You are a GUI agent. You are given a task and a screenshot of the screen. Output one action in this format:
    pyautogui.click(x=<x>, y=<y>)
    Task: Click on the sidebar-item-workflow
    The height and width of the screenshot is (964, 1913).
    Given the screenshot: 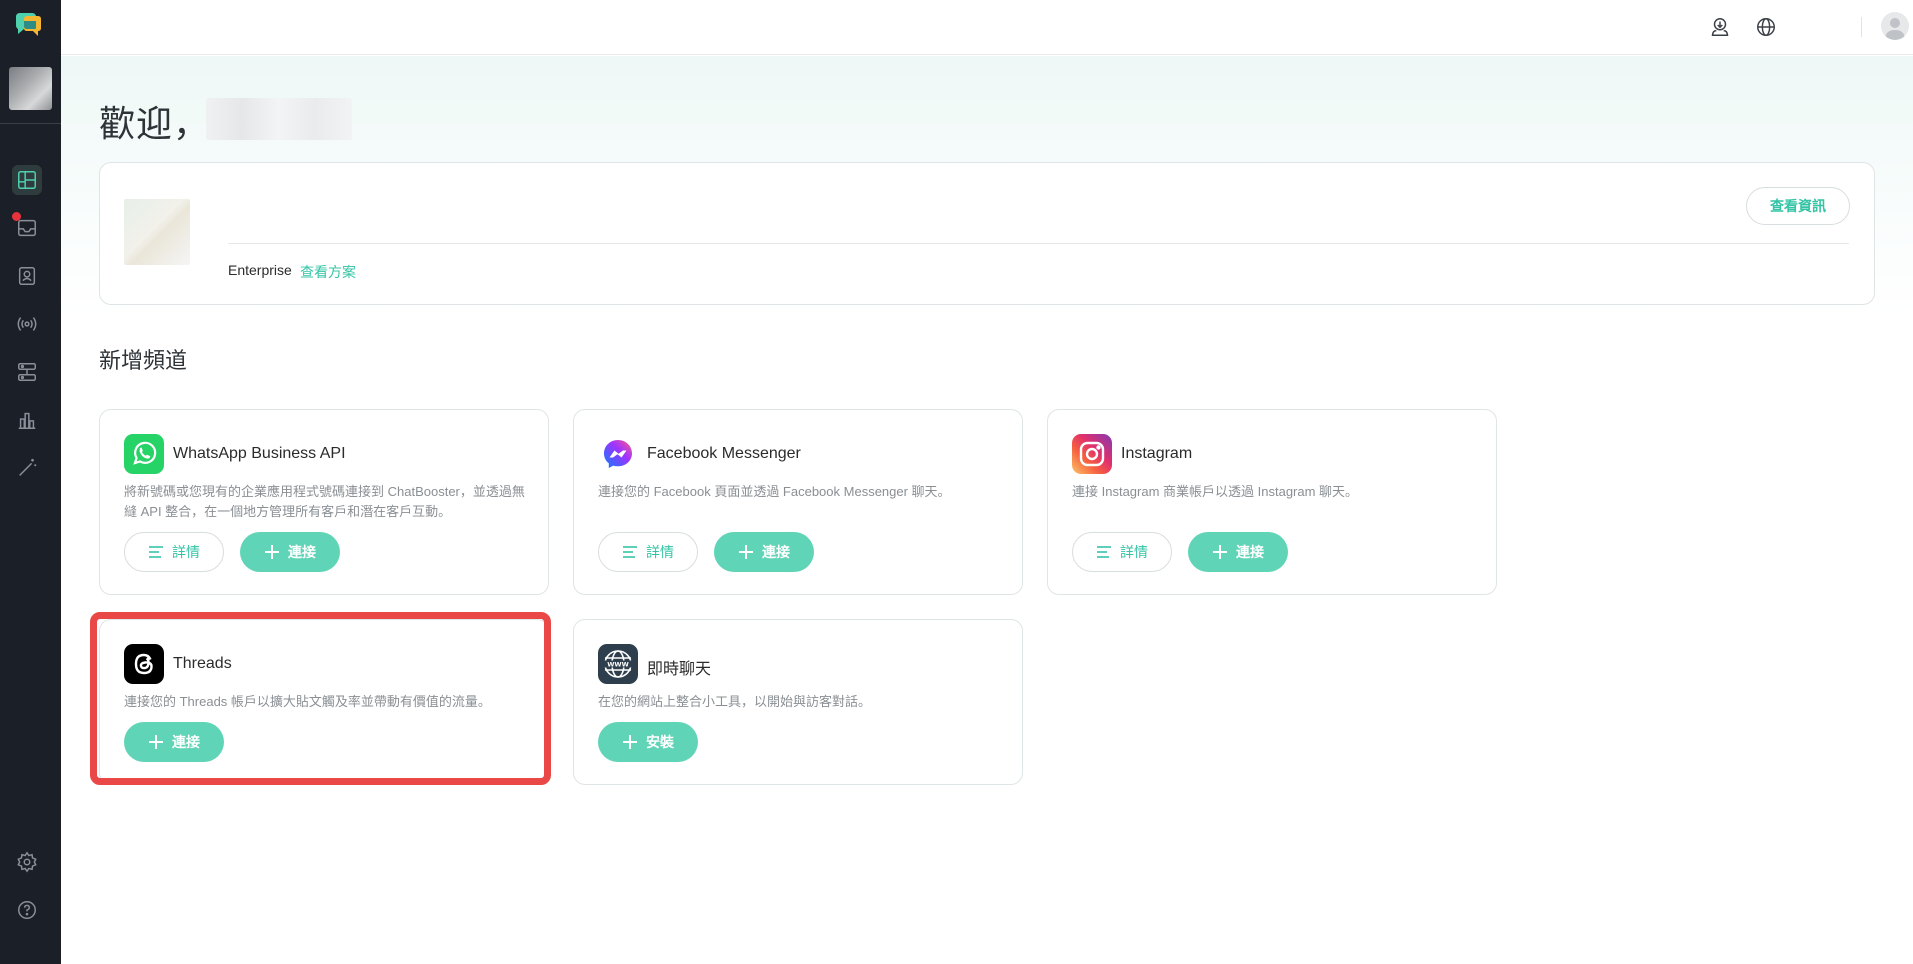 What is the action you would take?
    pyautogui.click(x=27, y=372)
    